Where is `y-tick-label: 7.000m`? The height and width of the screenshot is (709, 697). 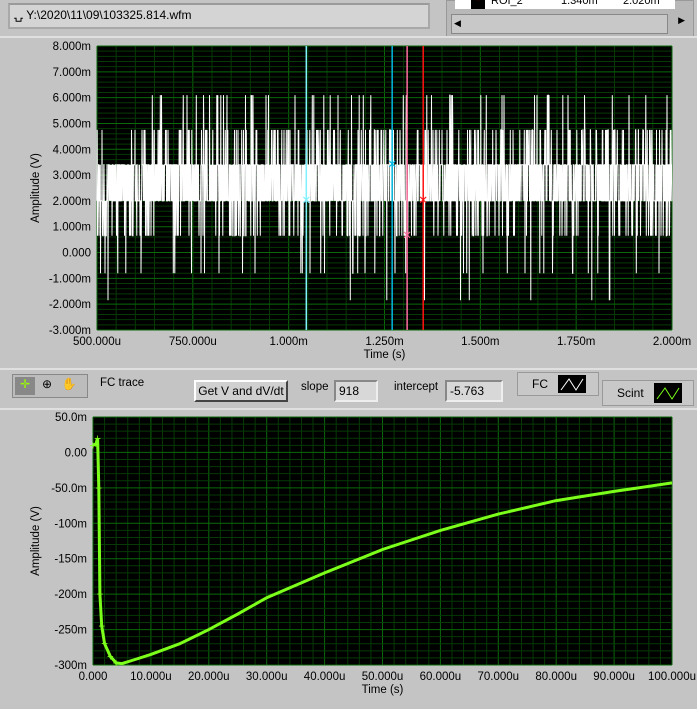
y-tick-label: 7.000m is located at coordinates (72, 73).